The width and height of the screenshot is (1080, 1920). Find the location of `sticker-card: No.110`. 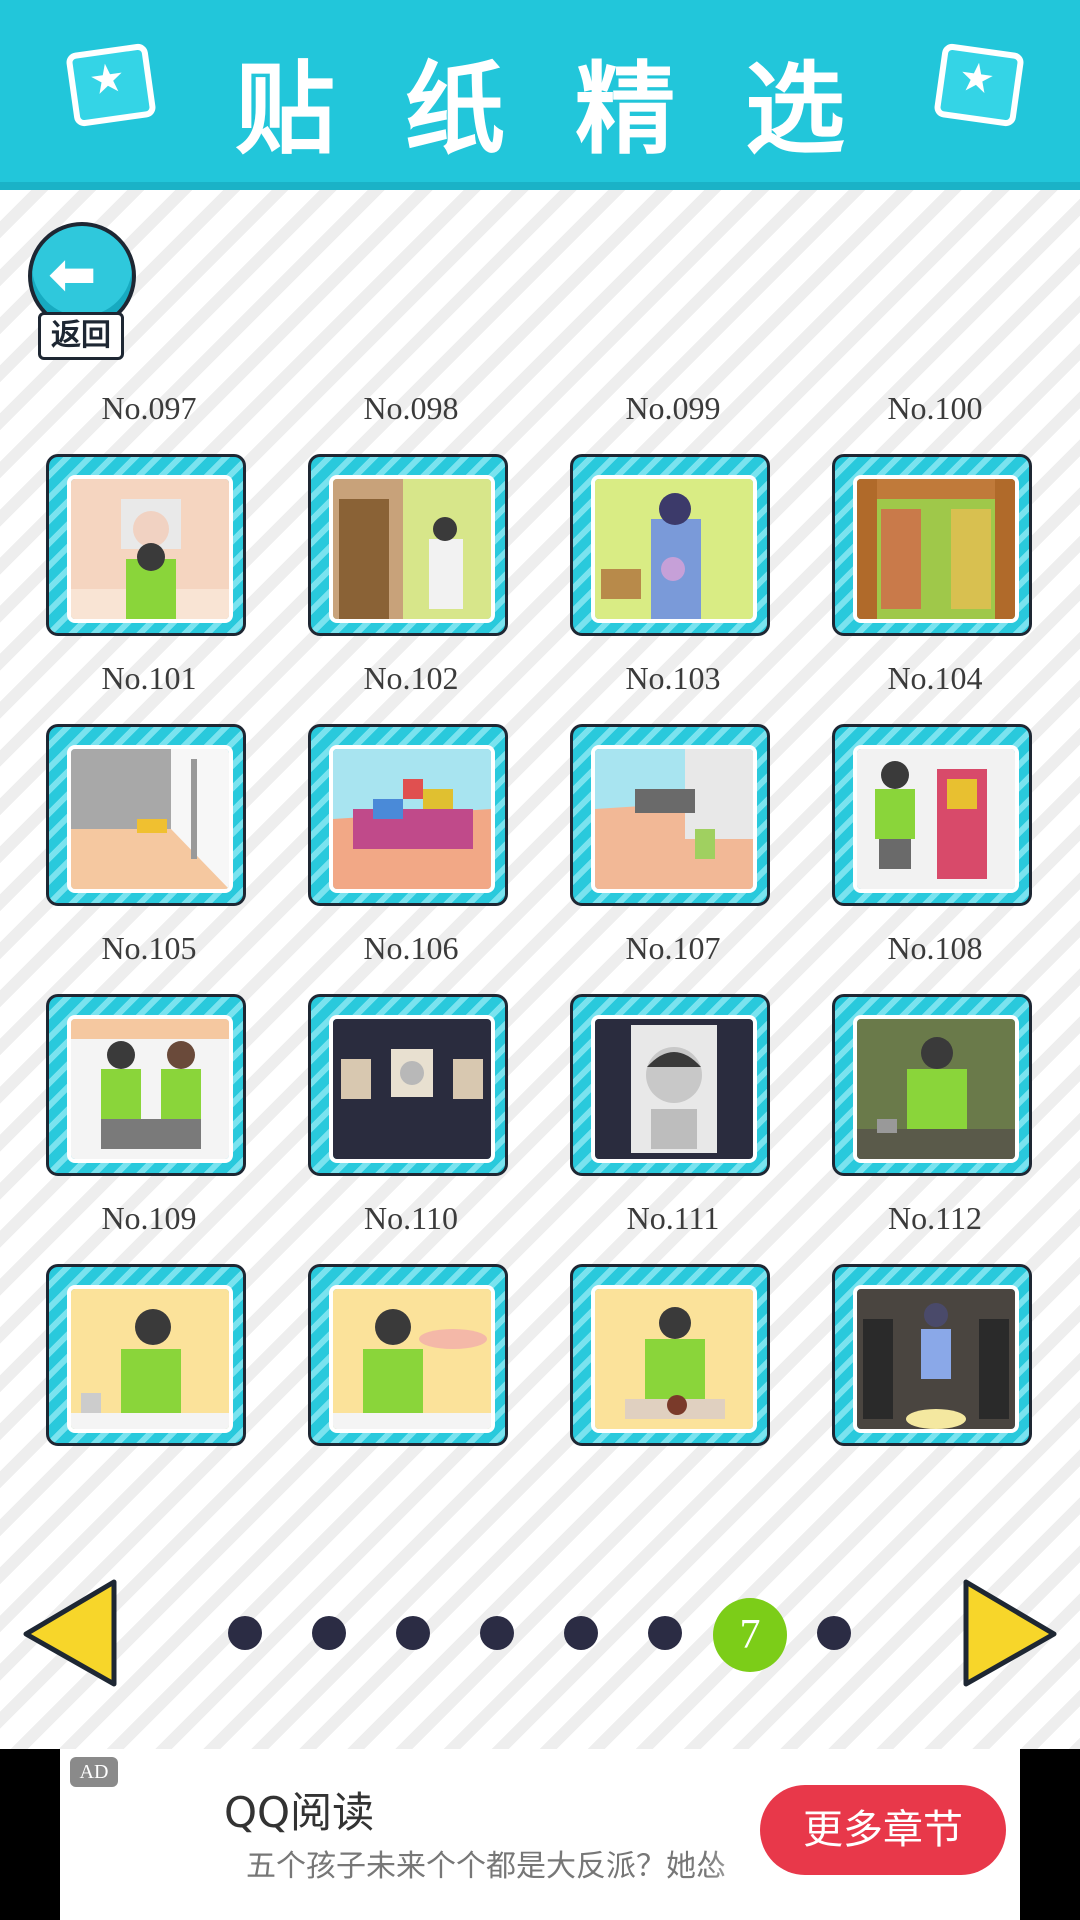

sticker-card: No.110 is located at coordinates (411, 1323).